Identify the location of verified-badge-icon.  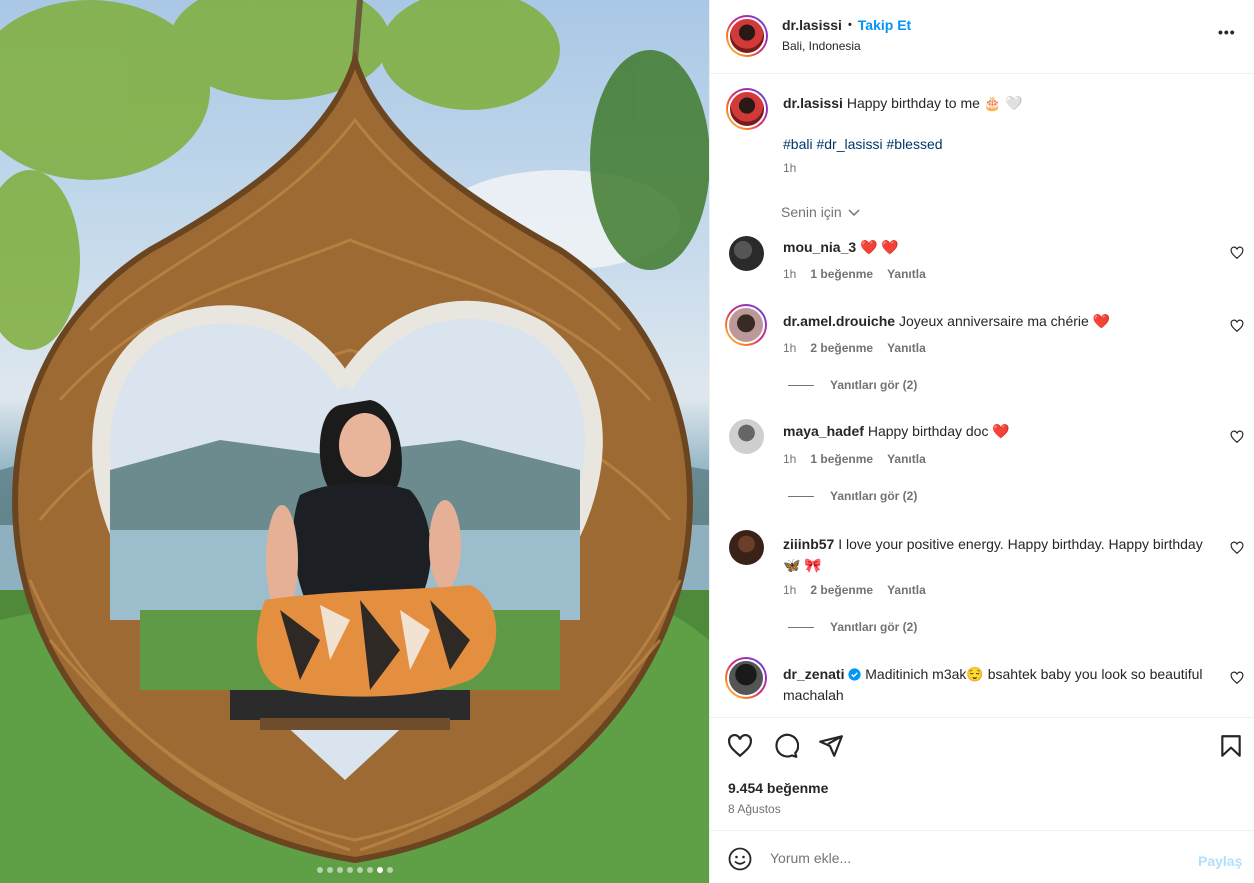
(854, 674).